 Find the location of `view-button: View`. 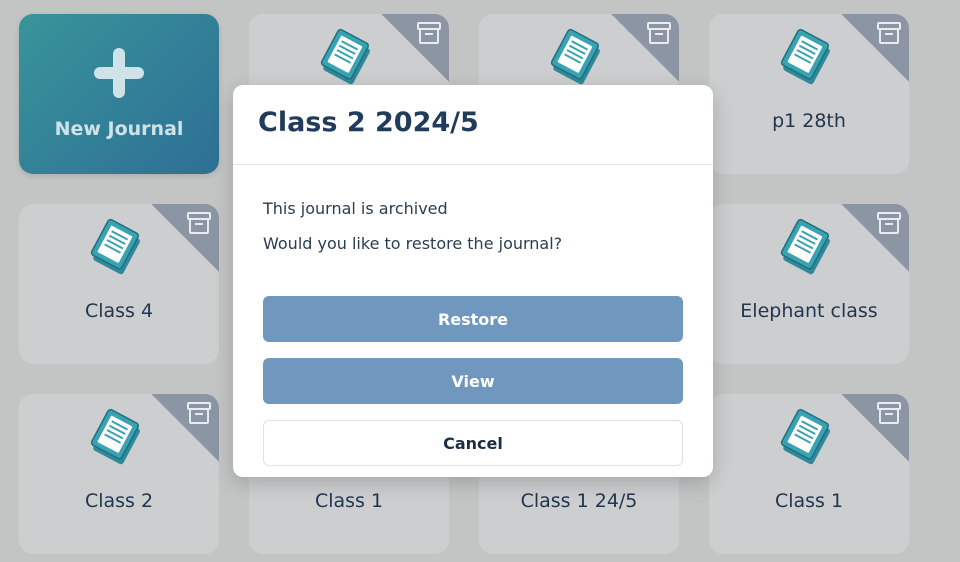

view-button: View is located at coordinates (473, 381).